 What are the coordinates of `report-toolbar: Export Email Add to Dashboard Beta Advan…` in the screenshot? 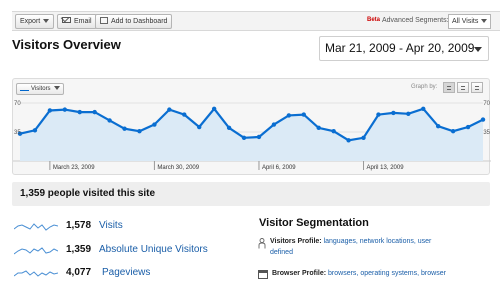 It's located at (256, 21).